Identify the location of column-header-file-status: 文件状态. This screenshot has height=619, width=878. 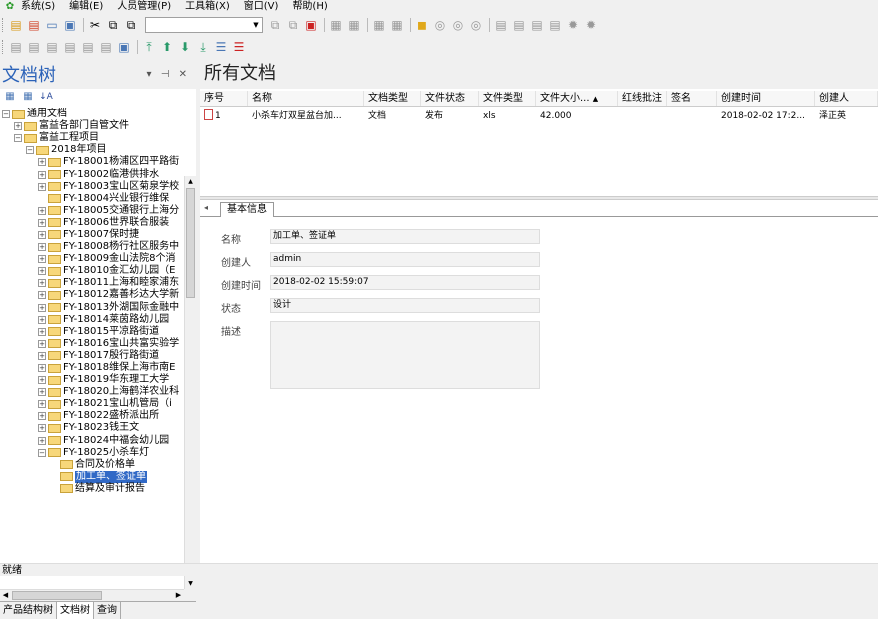
(450, 98).